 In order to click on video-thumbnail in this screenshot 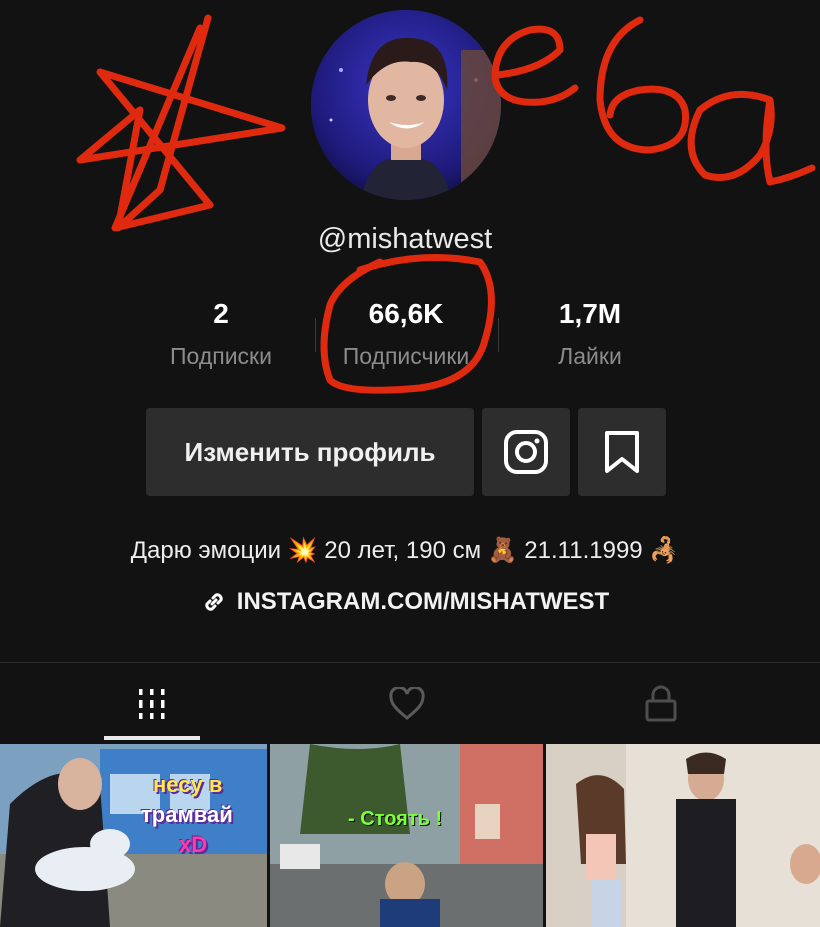, I will do `click(683, 835)`.